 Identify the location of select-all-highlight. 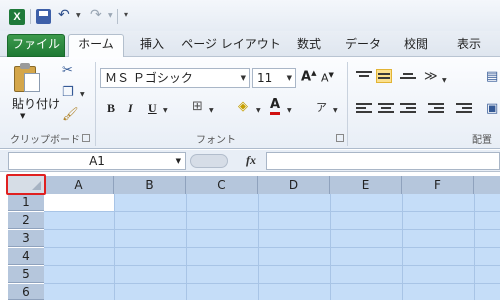
(26, 184).